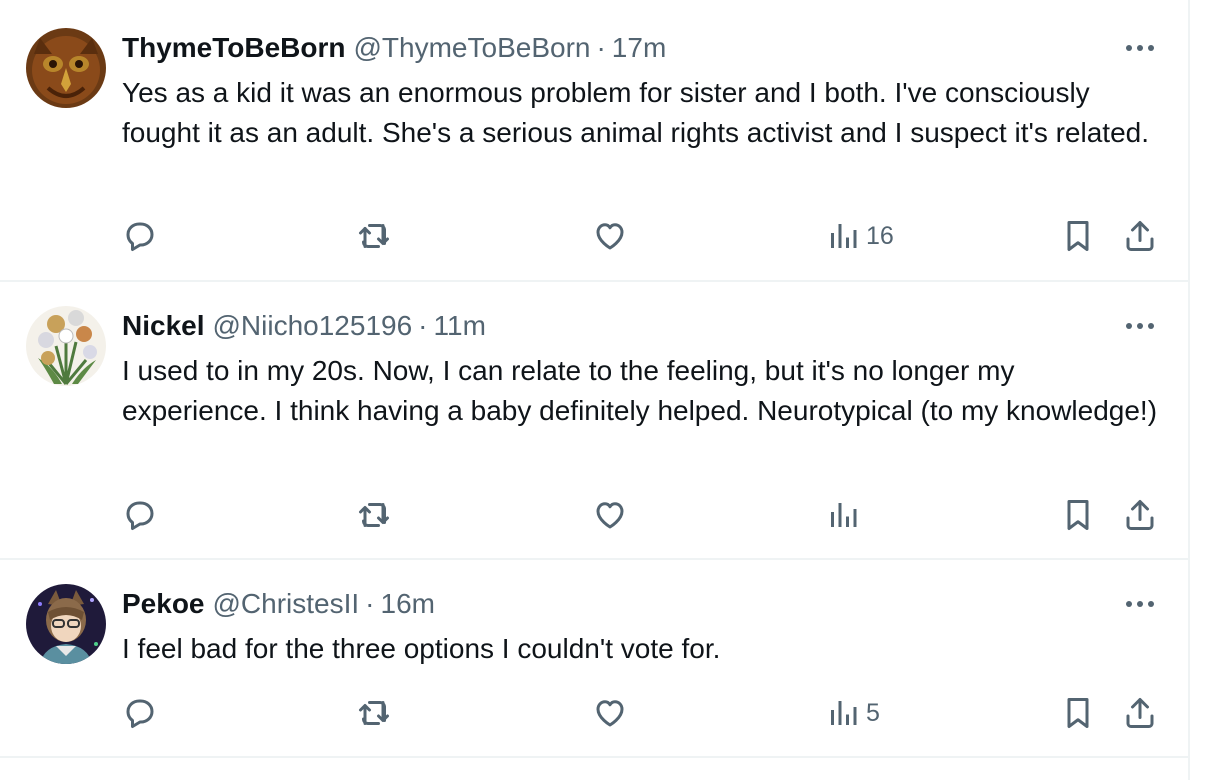  I want to click on views-button, so click(847, 515).